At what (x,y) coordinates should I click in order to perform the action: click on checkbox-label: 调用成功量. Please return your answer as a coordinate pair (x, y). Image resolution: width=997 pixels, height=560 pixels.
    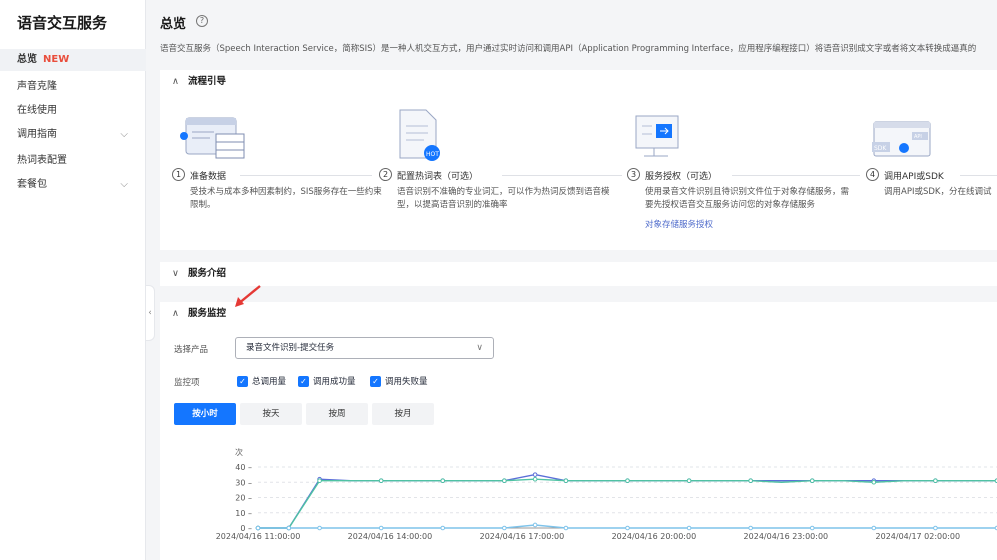
    Looking at the image, I should click on (334, 382).